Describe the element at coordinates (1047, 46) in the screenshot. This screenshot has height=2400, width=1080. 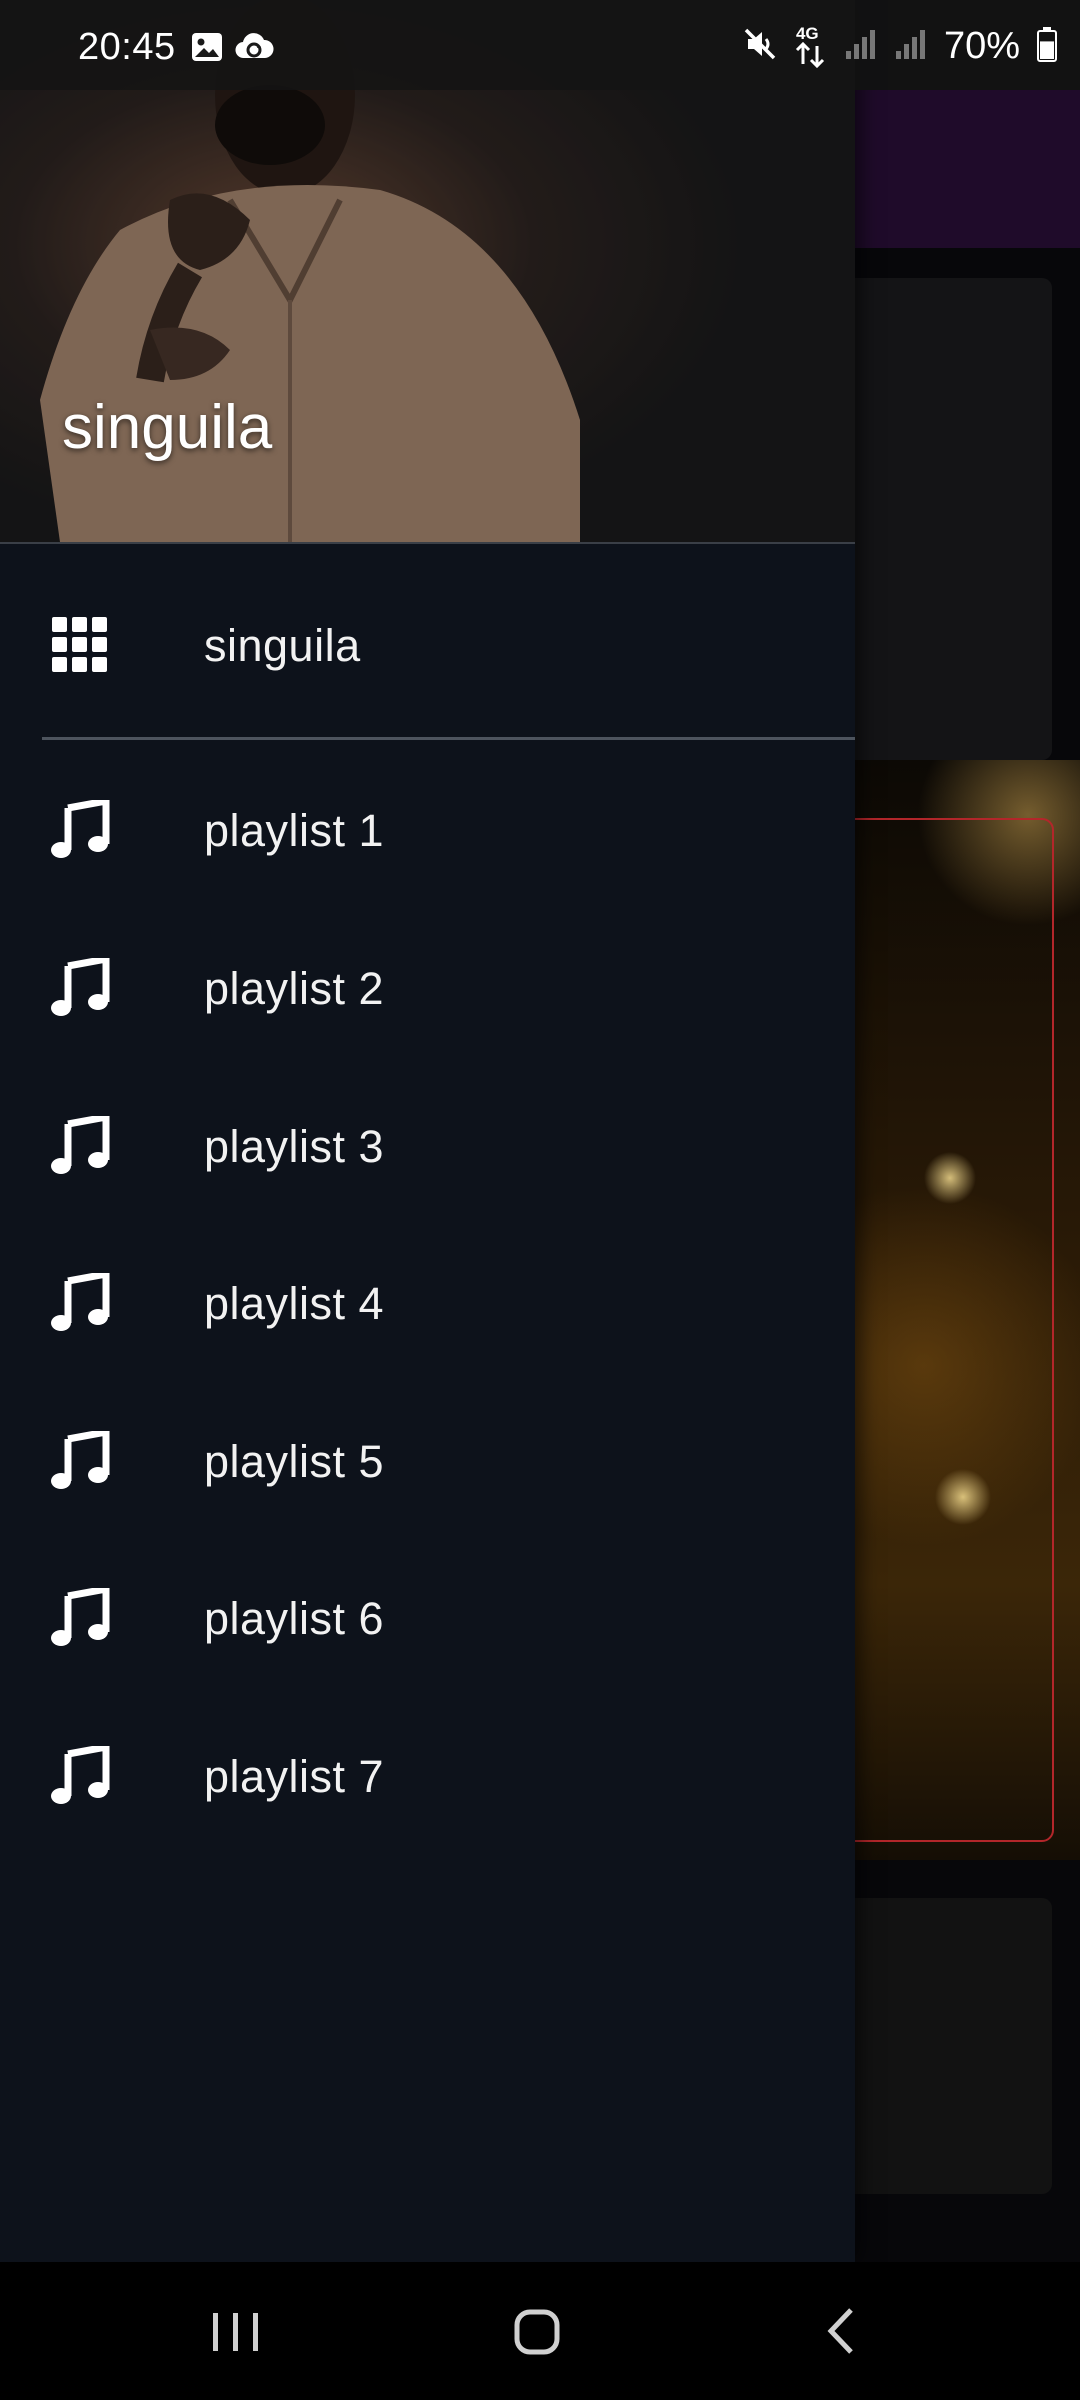
I see `battery-icon` at that location.